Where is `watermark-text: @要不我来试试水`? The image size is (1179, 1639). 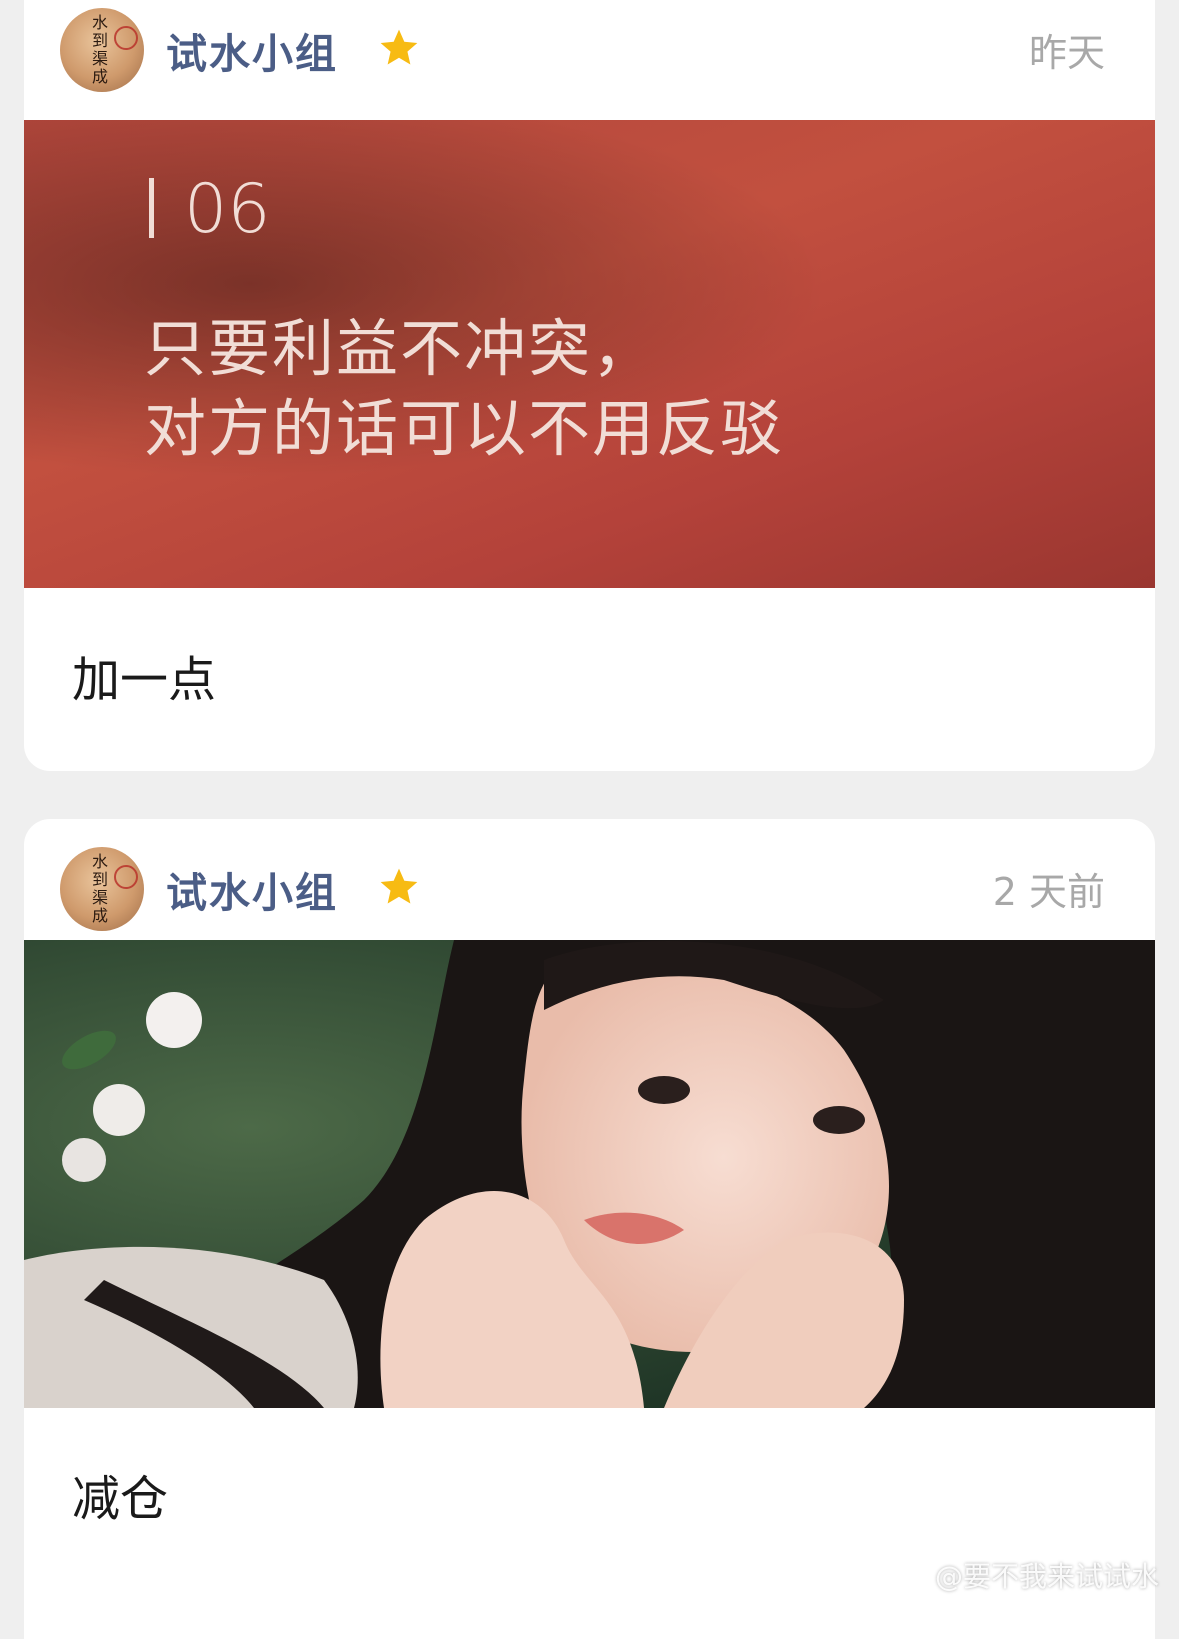
watermark-text: @要不我来试试水 is located at coordinates (1046, 1576).